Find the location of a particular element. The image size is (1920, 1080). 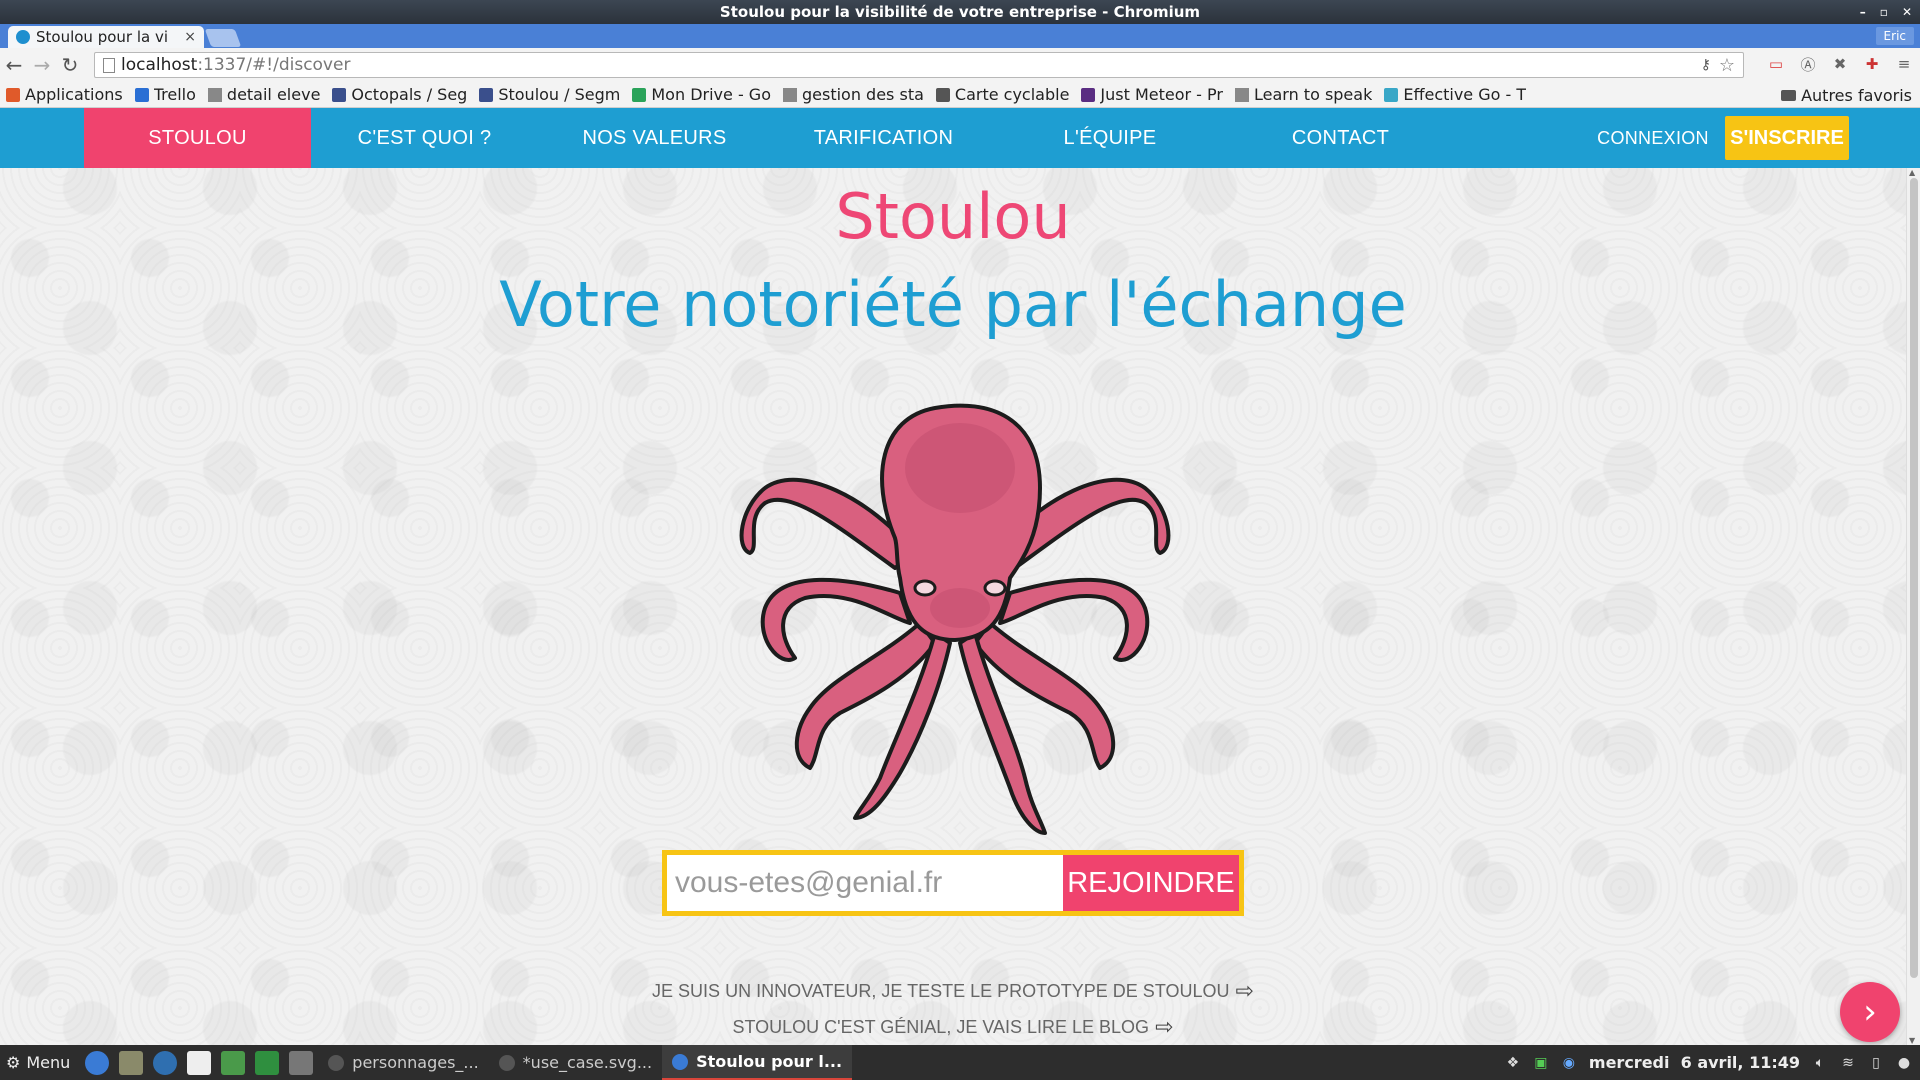

bookmark-item: Stoulou / Segm is located at coordinates (549, 94).